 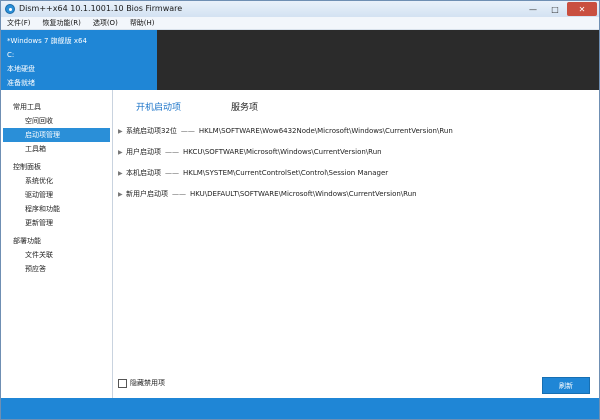 I want to click on menu-bar: 文件(F) 恢复功能(R) 选项(O) 帮助(H), so click(x=300, y=23).